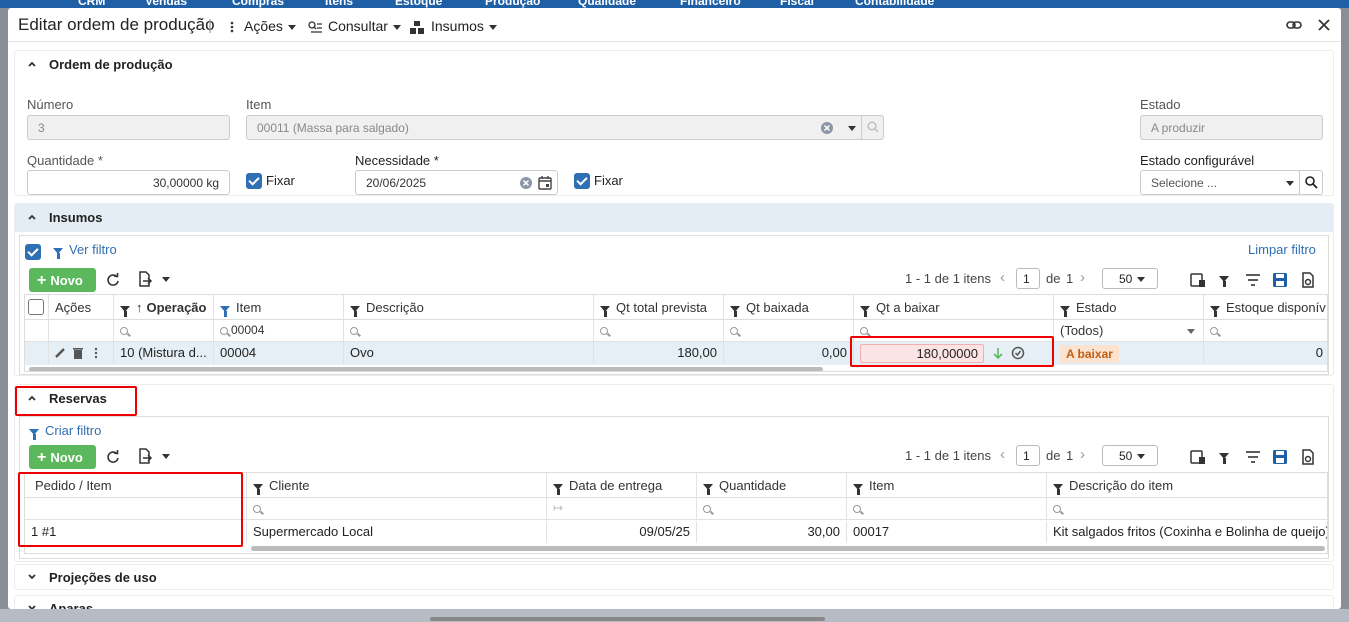  Describe the element at coordinates (62, 280) in the screenshot. I see `novo-insumo-button: + Novo` at that location.